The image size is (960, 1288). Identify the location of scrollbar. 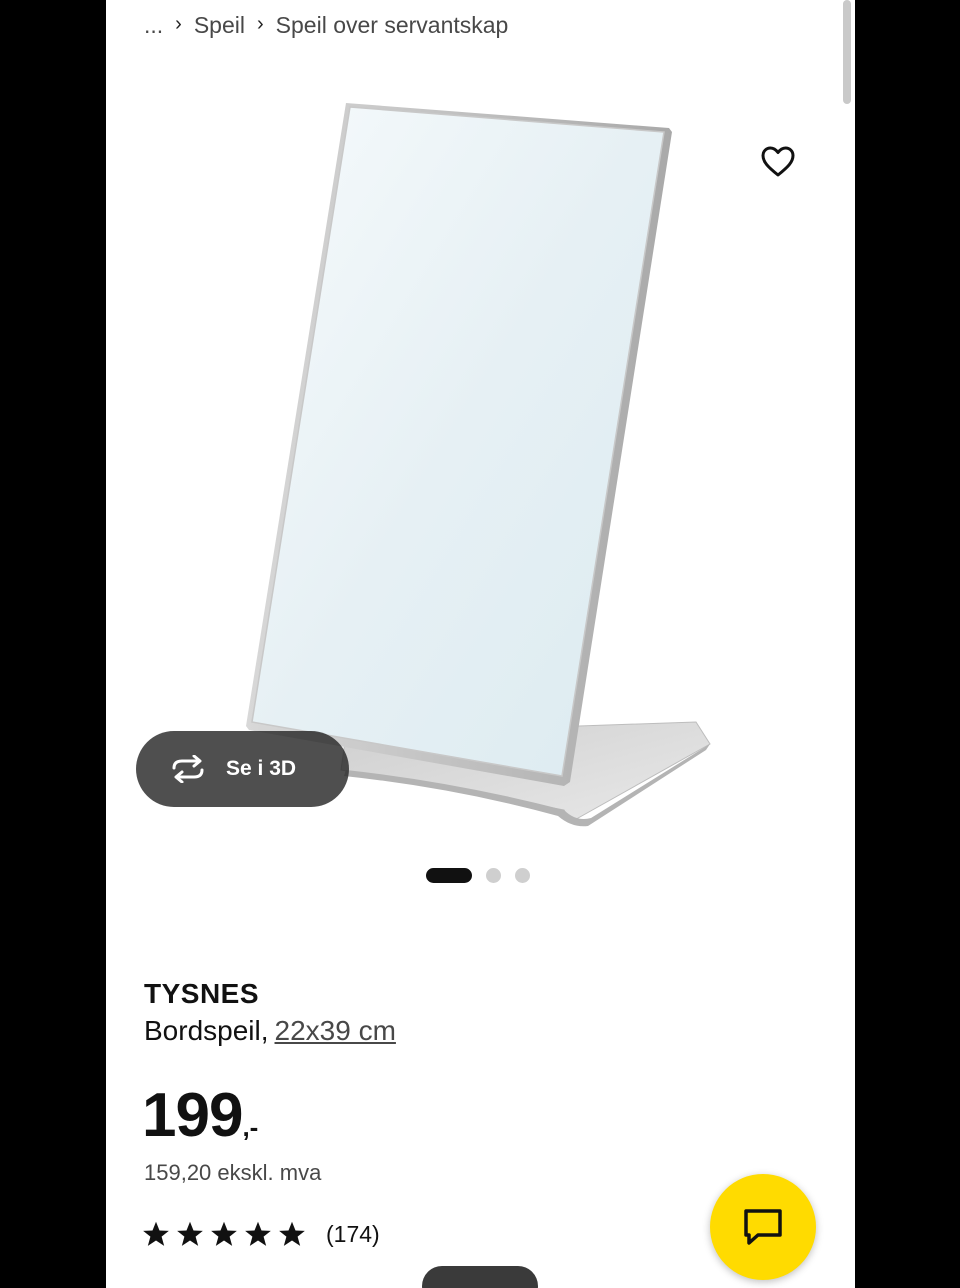
(847, 52).